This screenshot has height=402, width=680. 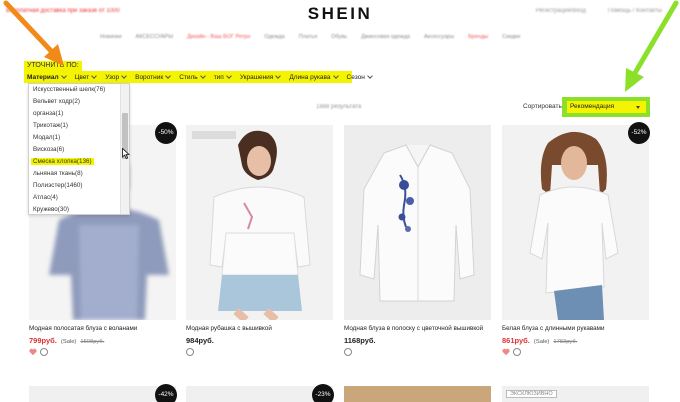 What do you see at coordinates (261, 77) in the screenshot?
I see `filter-embellishment: Украшения` at bounding box center [261, 77].